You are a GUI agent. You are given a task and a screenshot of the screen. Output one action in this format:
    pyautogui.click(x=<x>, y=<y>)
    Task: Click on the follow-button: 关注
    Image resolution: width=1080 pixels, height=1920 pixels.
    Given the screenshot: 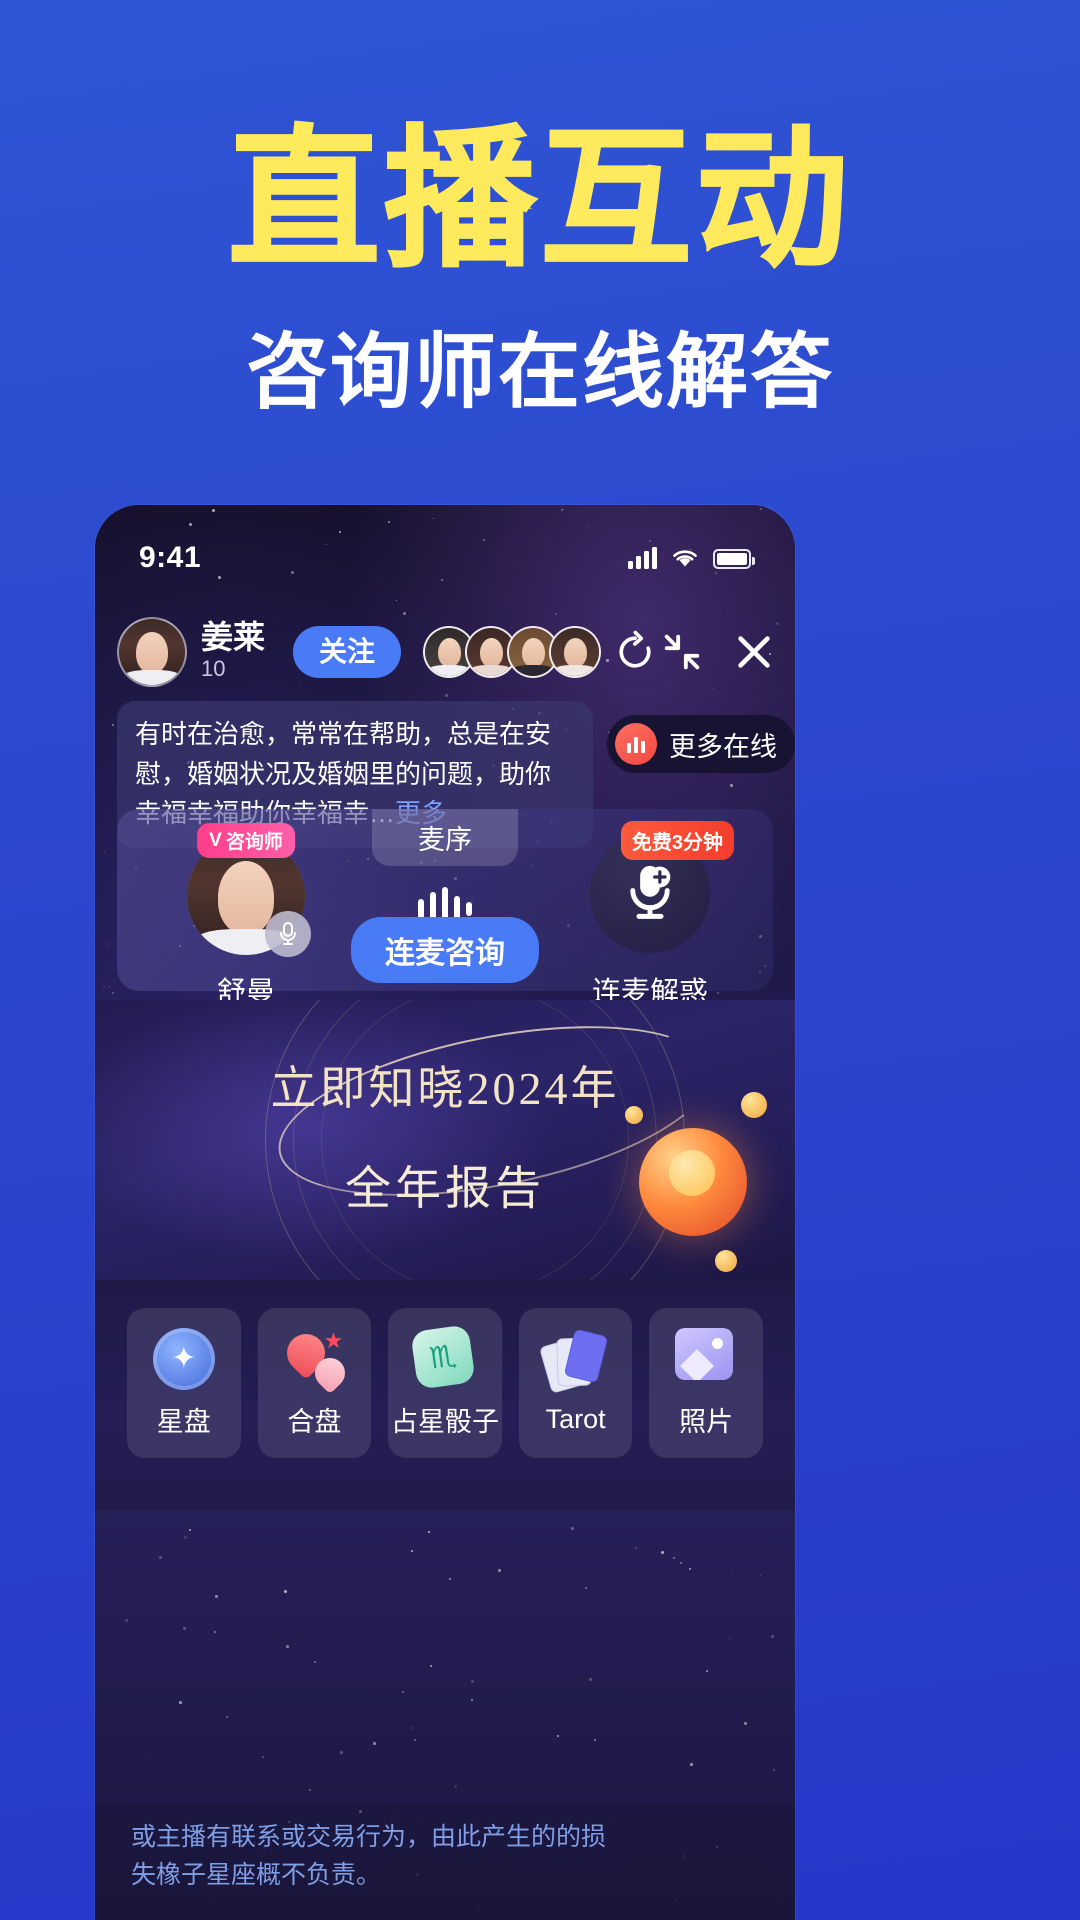 What is the action you would take?
    pyautogui.click(x=347, y=652)
    